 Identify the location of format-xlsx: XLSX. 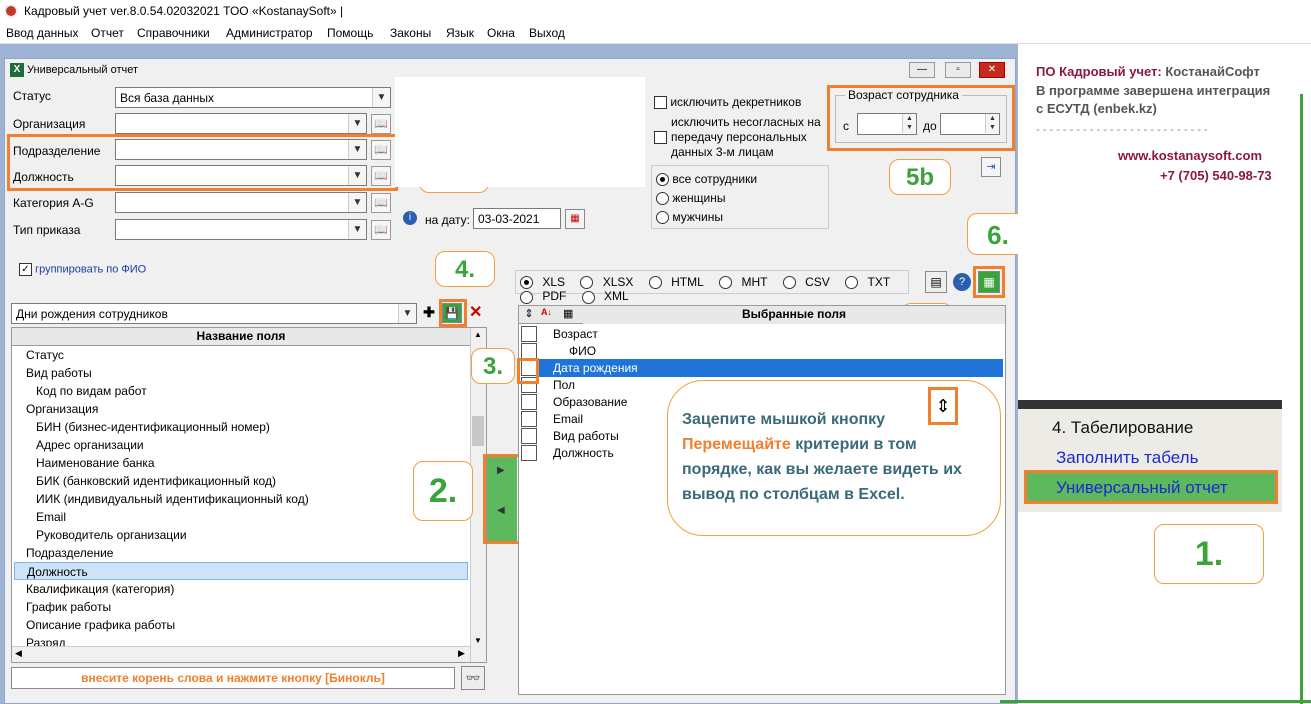
(609, 282).